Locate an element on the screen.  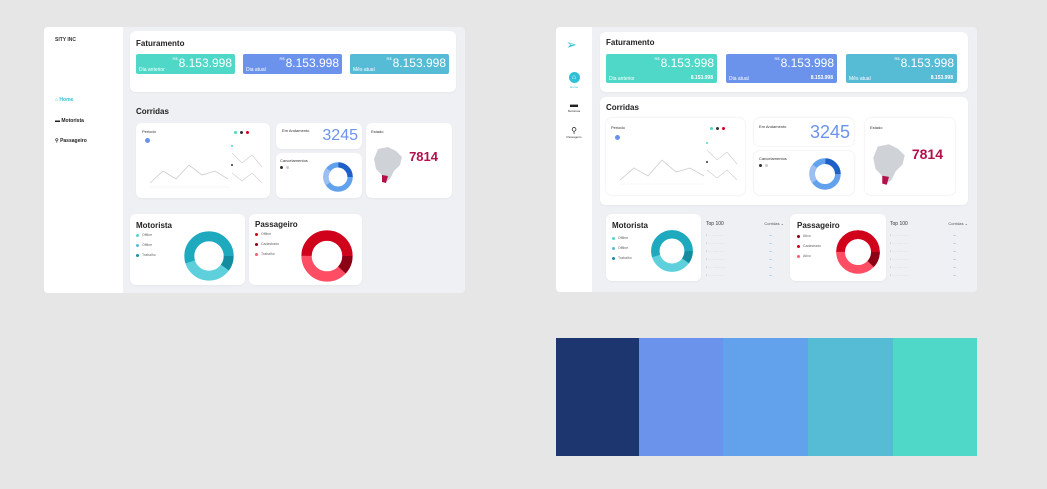
palette-swatch-sky is located at coordinates (765, 397).